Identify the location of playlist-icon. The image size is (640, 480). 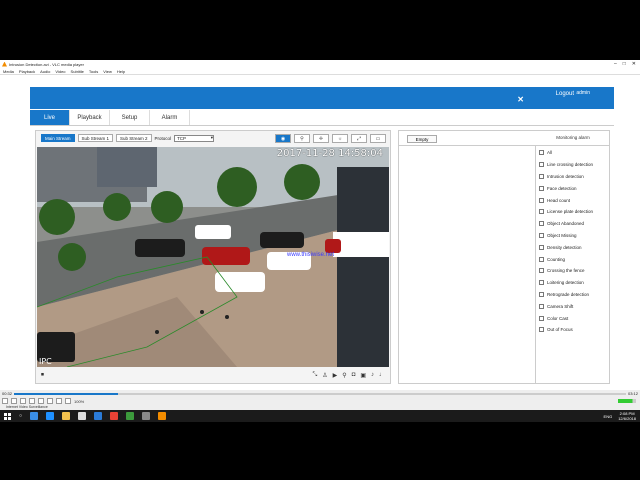
(50, 401).